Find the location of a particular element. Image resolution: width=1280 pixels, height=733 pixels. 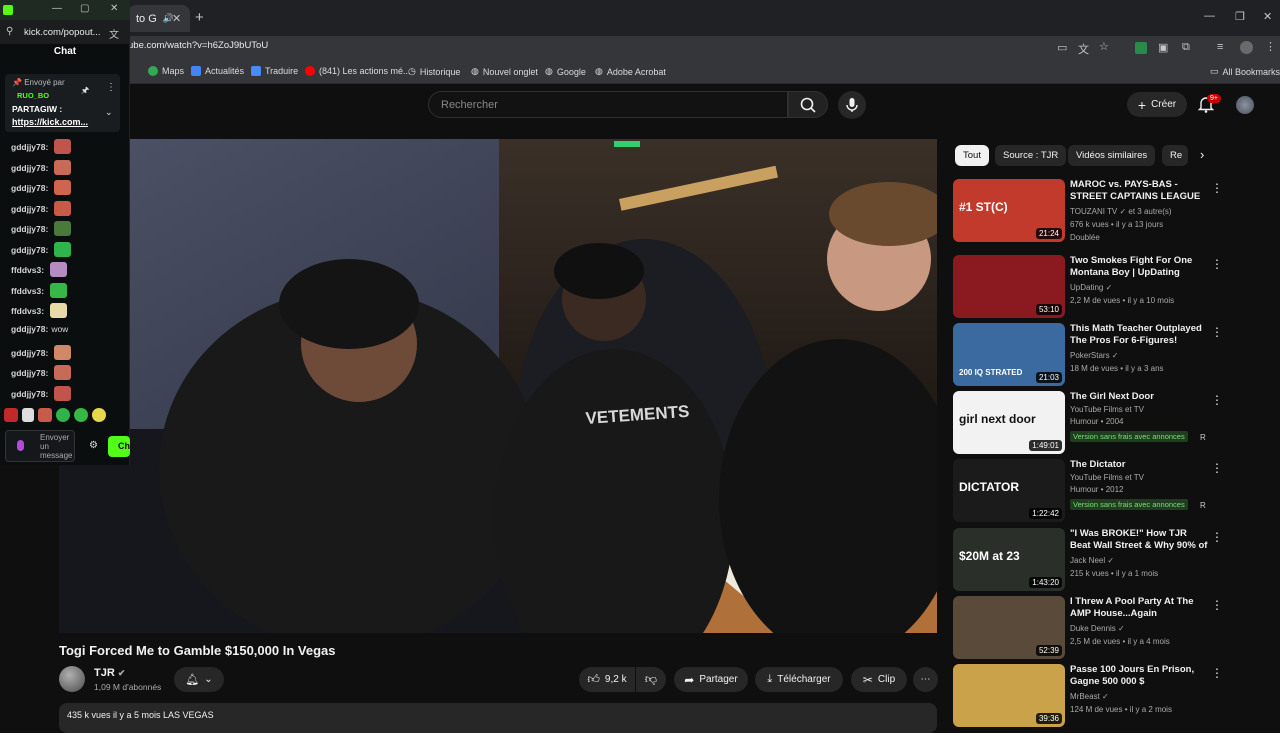

chevron-down-icon: ⌄ is located at coordinates (109, 112).